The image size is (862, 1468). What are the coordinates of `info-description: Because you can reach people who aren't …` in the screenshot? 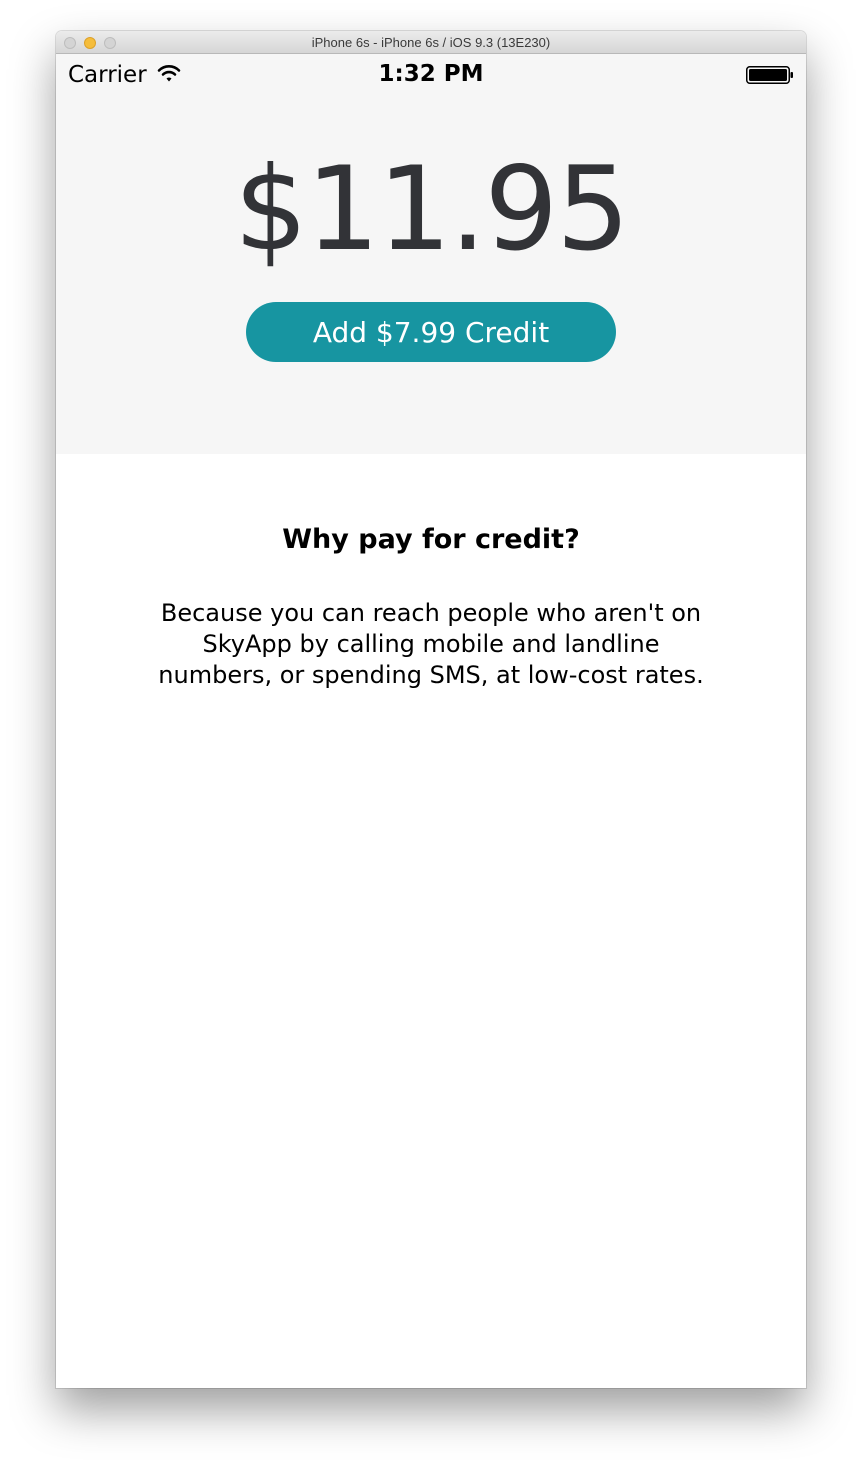 It's located at (431, 644).